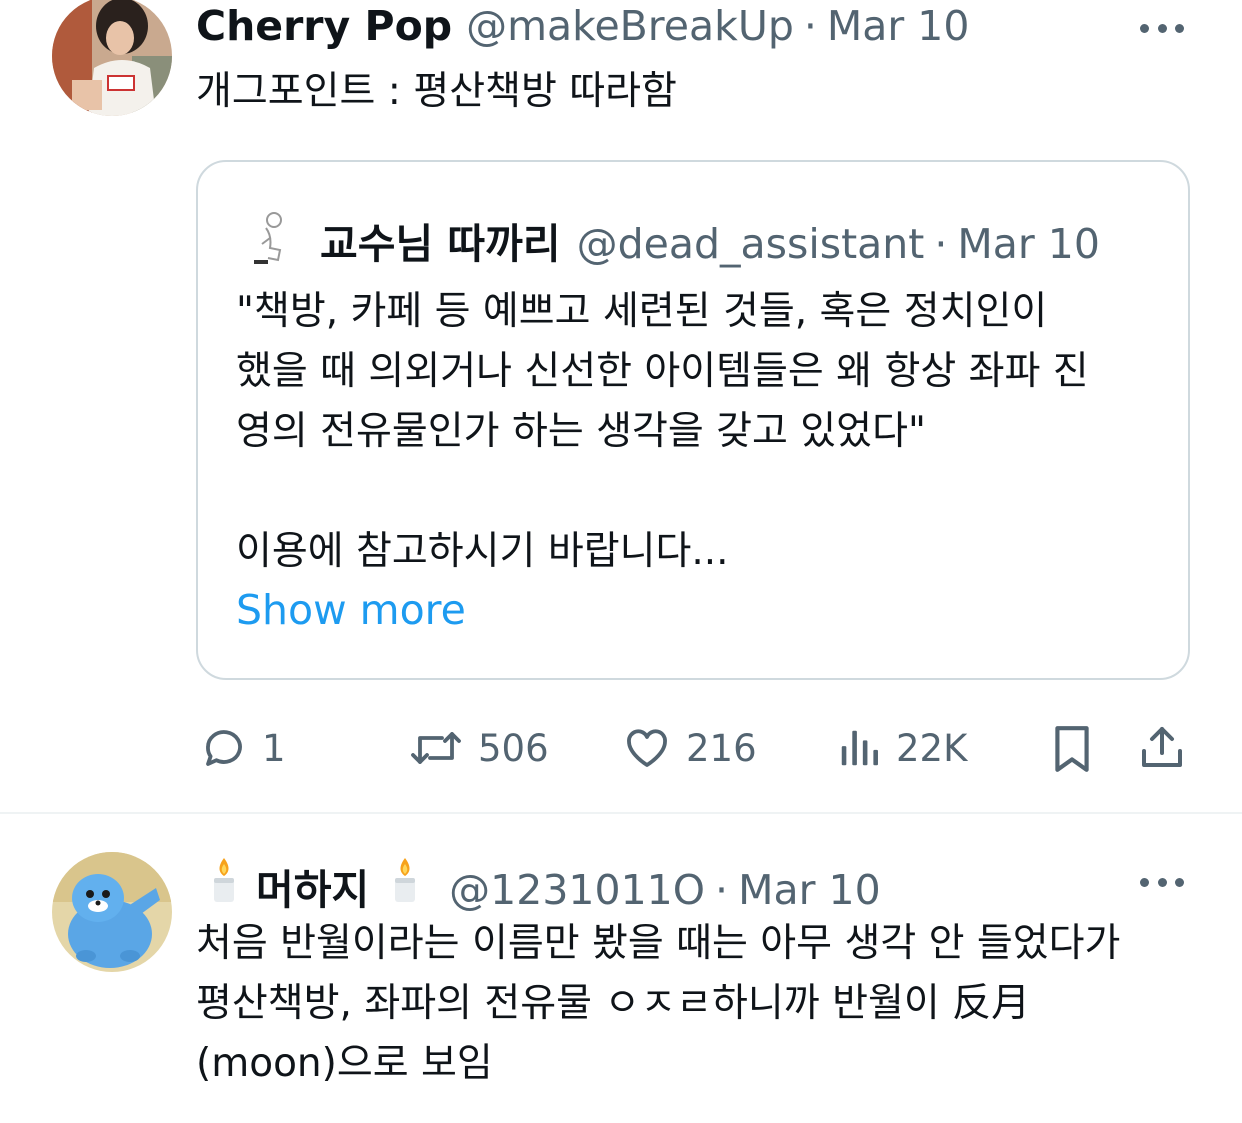  I want to click on retweet-button: 506, so click(478, 748).